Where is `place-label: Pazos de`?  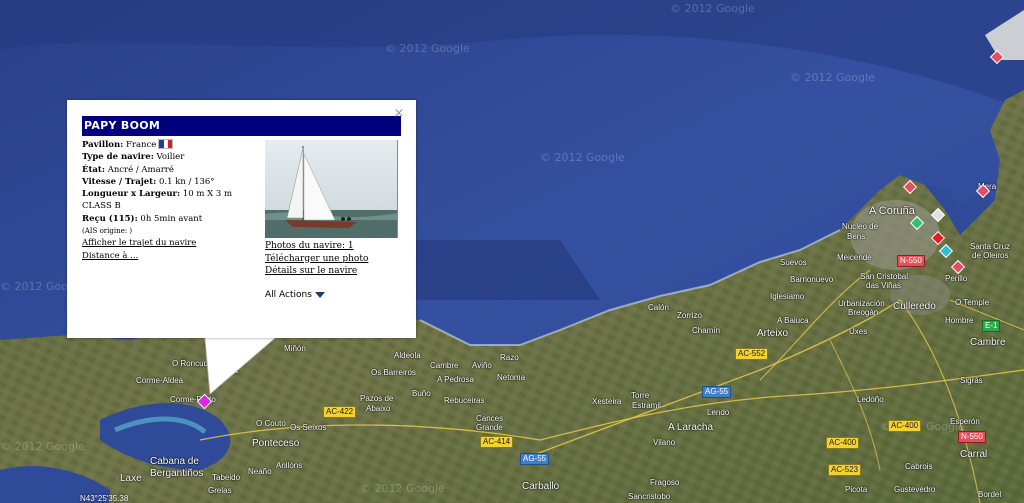
place-label: Pazos de is located at coordinates (377, 398).